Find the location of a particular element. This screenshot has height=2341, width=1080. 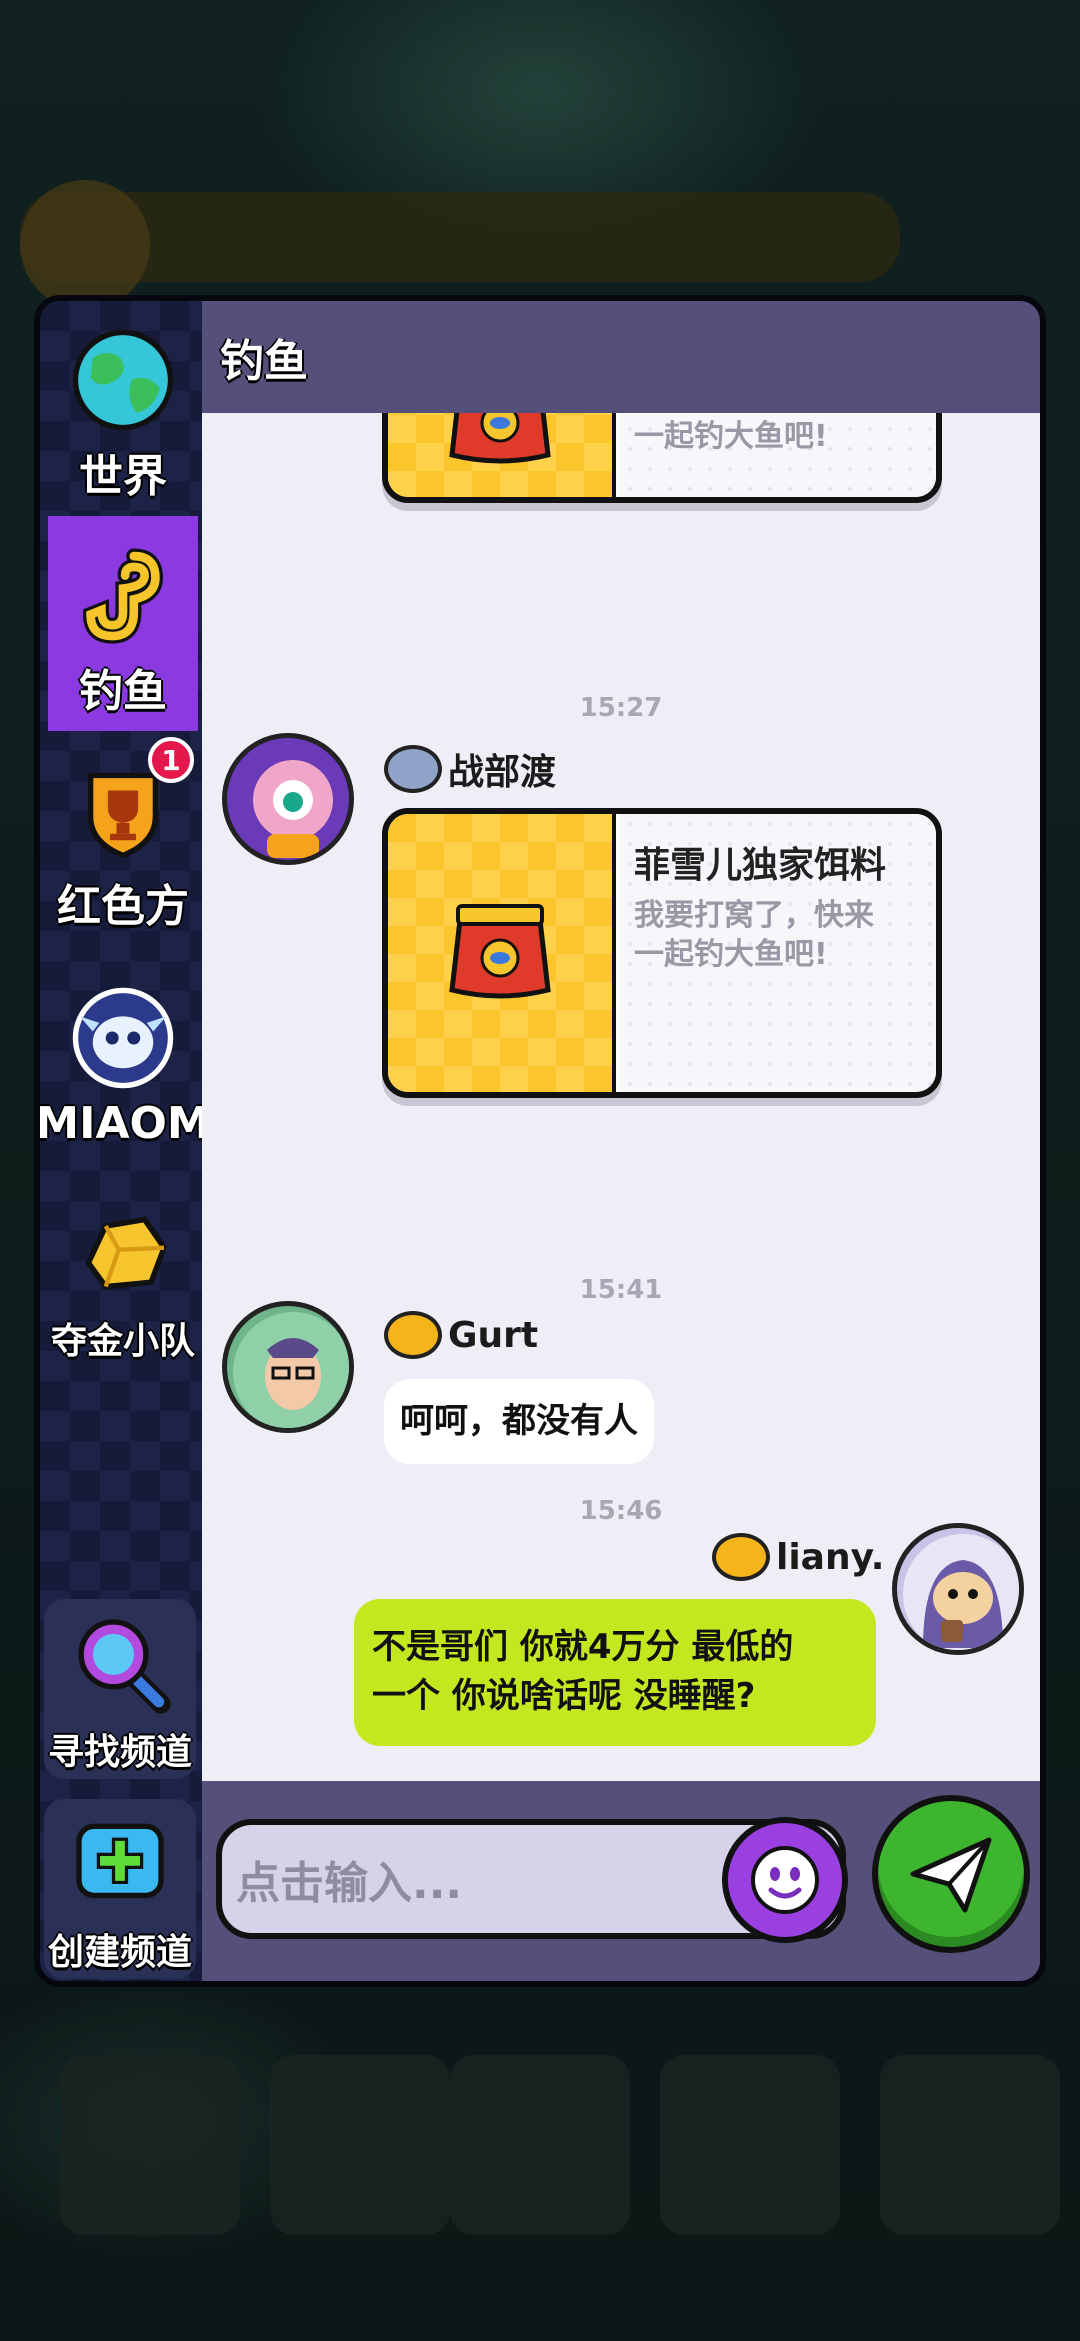

channel-header: 钓鱼 is located at coordinates (621, 357).